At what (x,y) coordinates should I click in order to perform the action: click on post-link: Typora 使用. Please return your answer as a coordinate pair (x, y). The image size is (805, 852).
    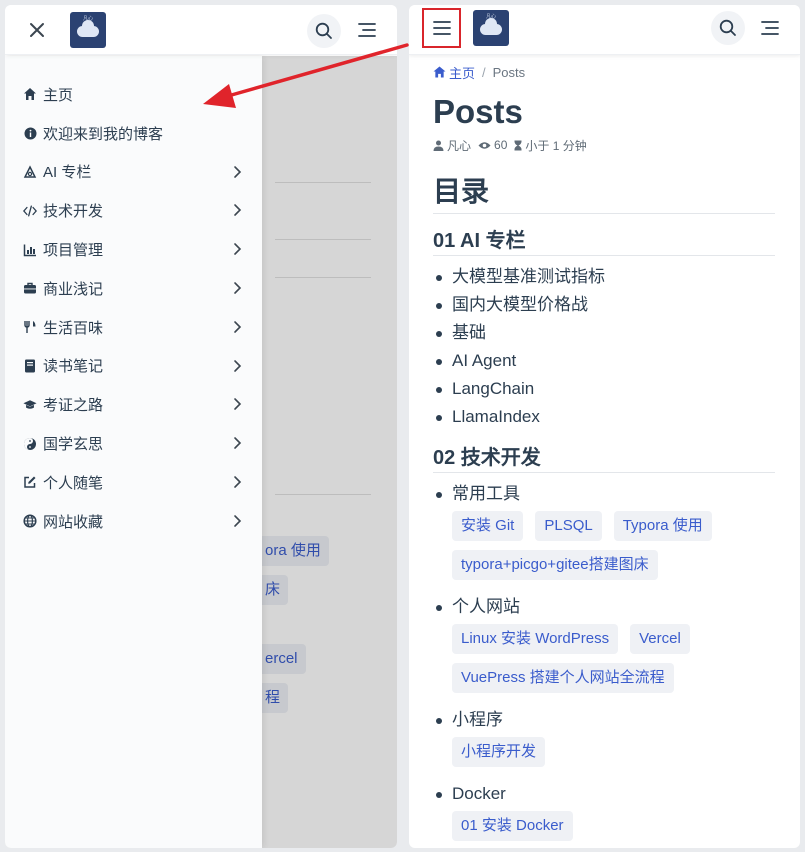
    Looking at the image, I should click on (662, 526).